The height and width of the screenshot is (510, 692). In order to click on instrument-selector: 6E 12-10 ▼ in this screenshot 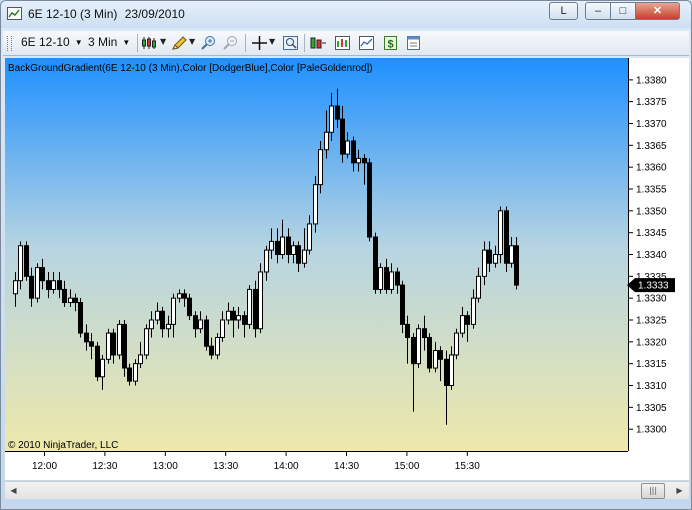, I will do `click(52, 42)`.